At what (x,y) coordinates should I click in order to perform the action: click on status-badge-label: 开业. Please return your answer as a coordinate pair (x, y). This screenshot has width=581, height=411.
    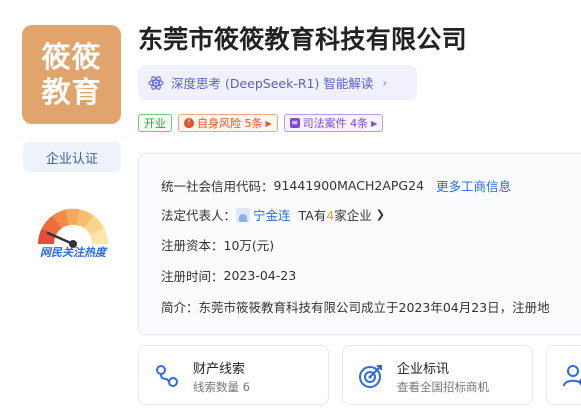
    Looking at the image, I should click on (155, 123).